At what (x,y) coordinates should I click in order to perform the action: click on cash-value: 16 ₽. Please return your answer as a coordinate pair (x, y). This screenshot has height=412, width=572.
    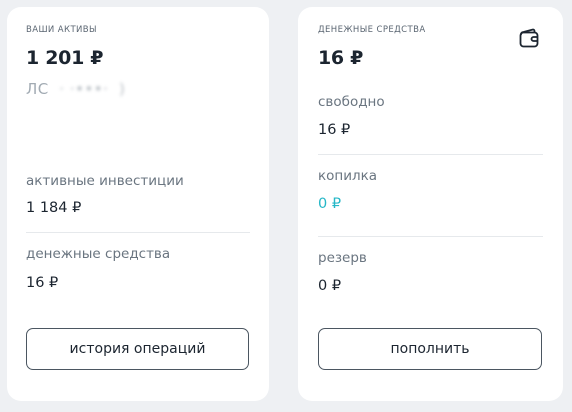
    Looking at the image, I should click on (42, 283).